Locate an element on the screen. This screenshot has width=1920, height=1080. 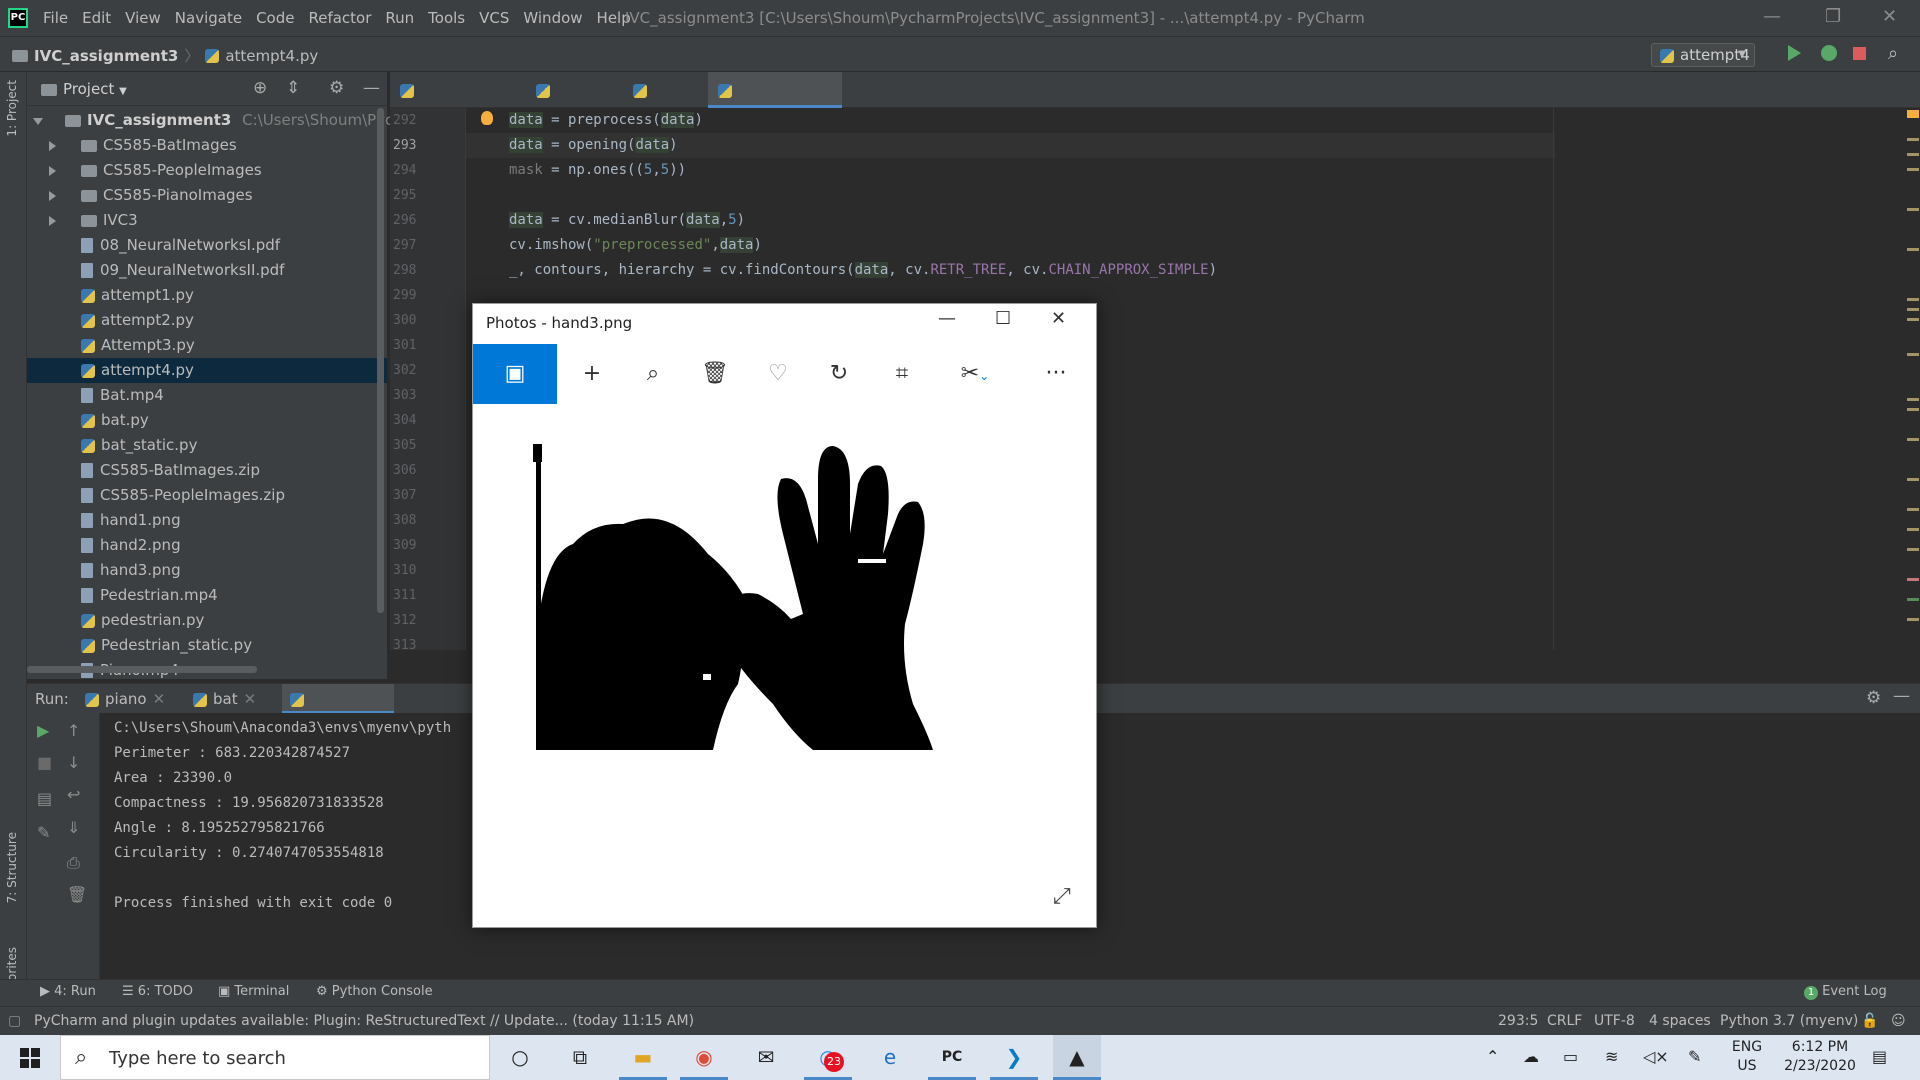
photos-minimize-button: — is located at coordinates (947, 318).